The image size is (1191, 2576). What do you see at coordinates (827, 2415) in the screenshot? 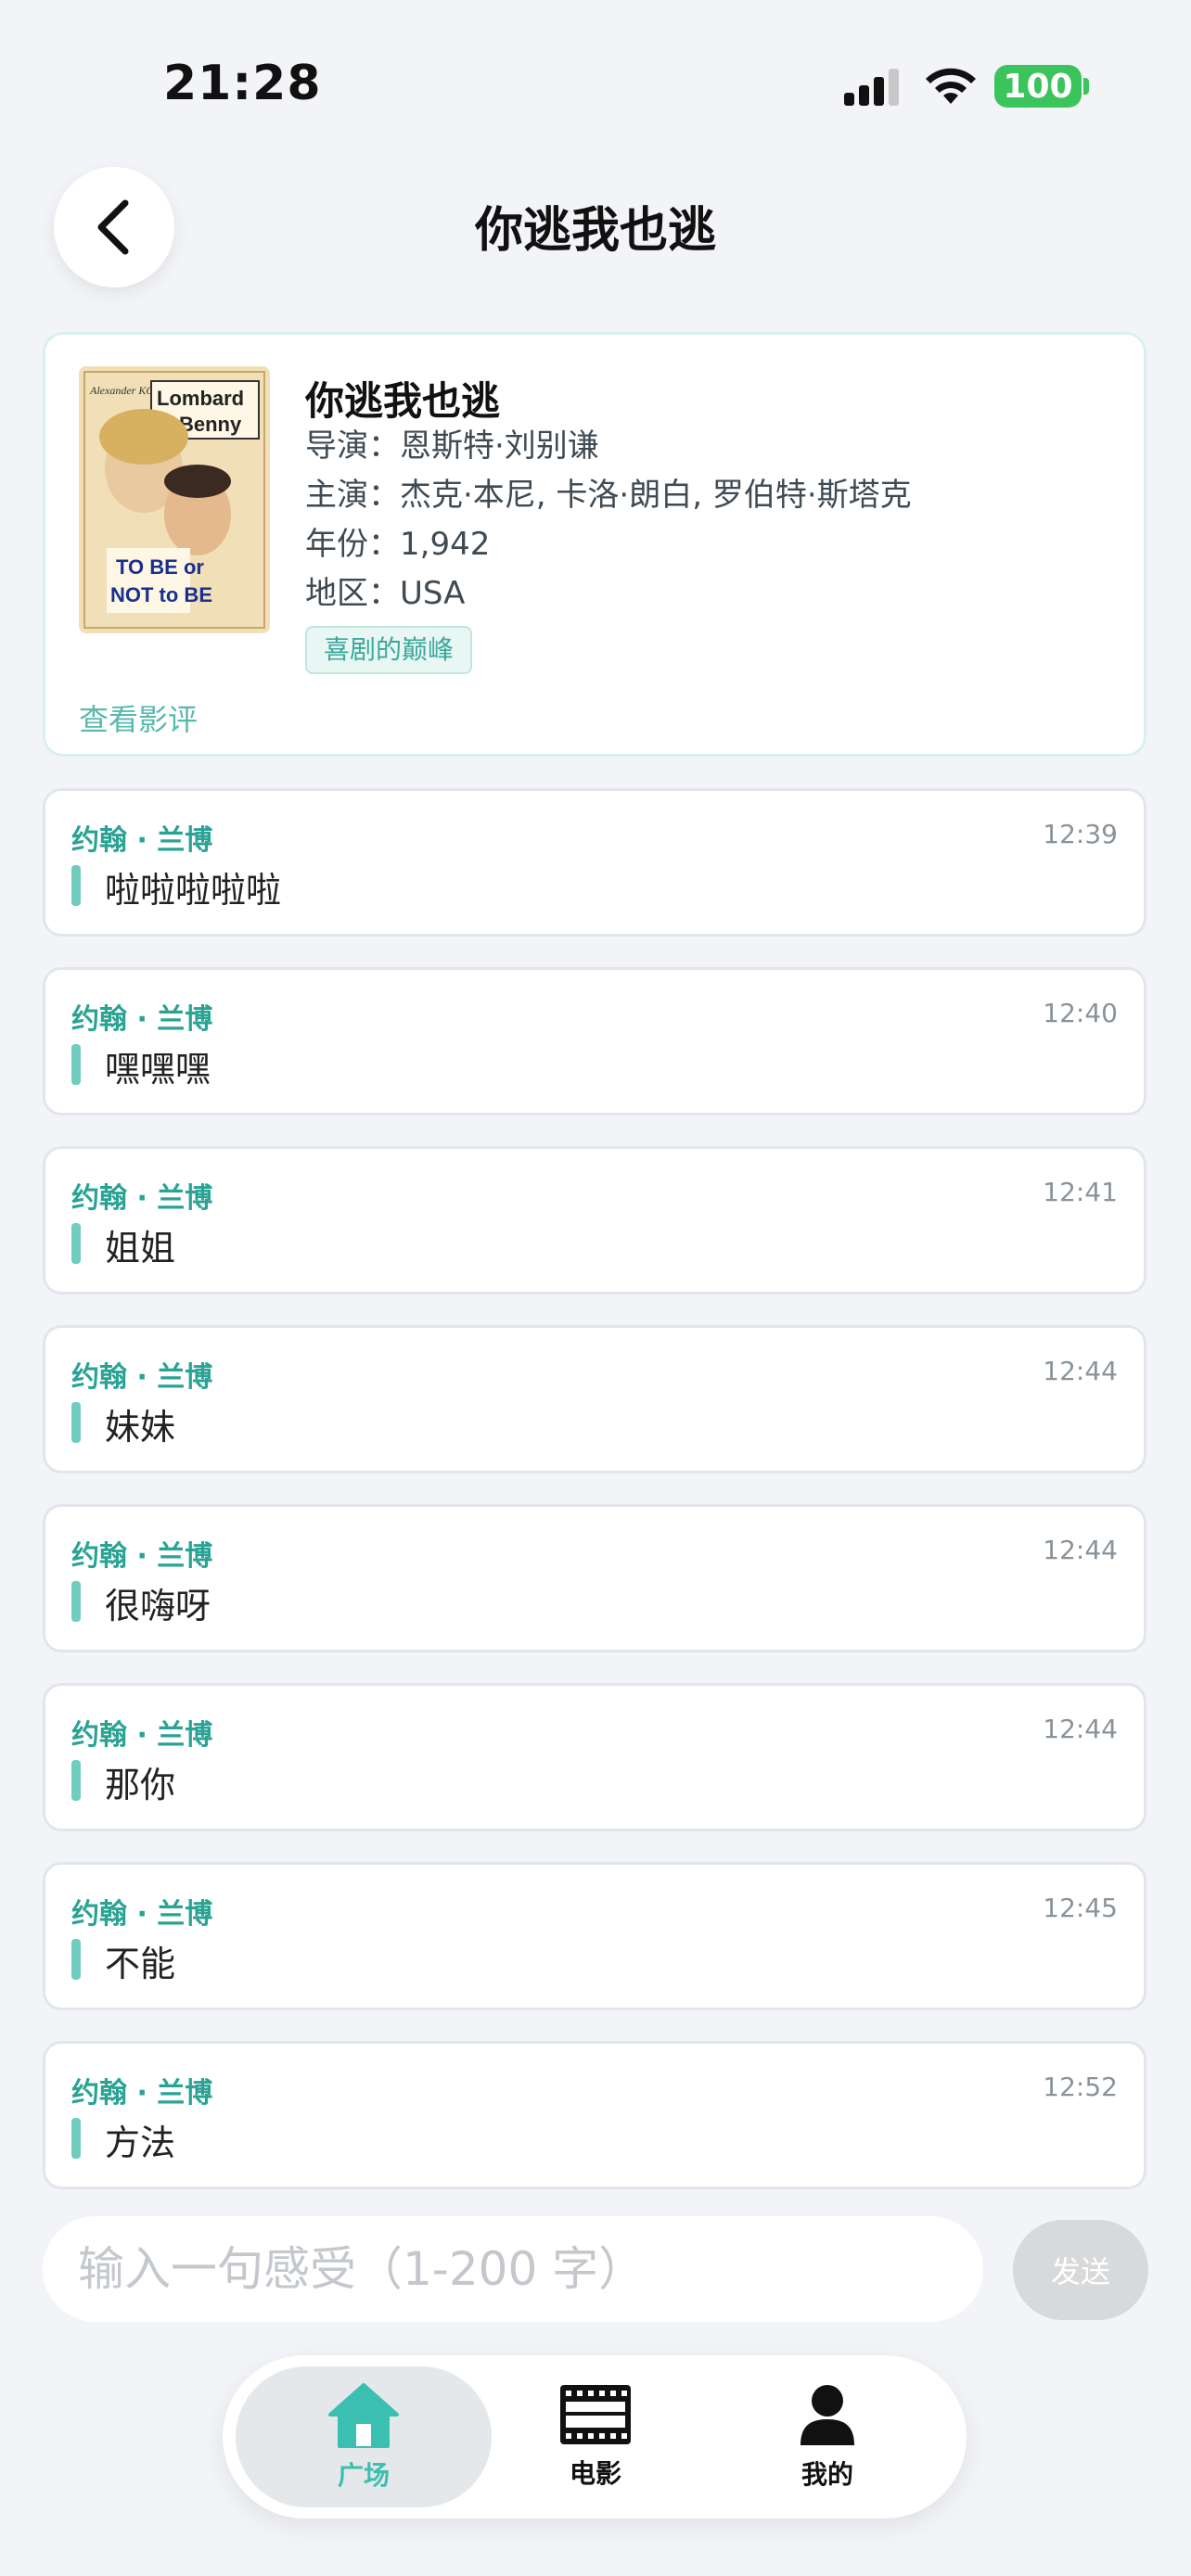
I see `user-icon` at bounding box center [827, 2415].